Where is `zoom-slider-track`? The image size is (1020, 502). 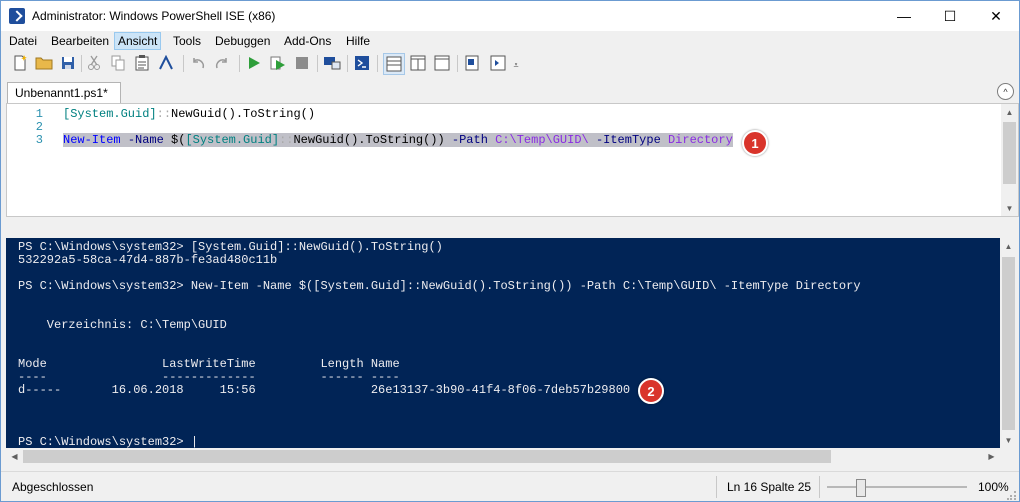 zoom-slider-track is located at coordinates (897, 487).